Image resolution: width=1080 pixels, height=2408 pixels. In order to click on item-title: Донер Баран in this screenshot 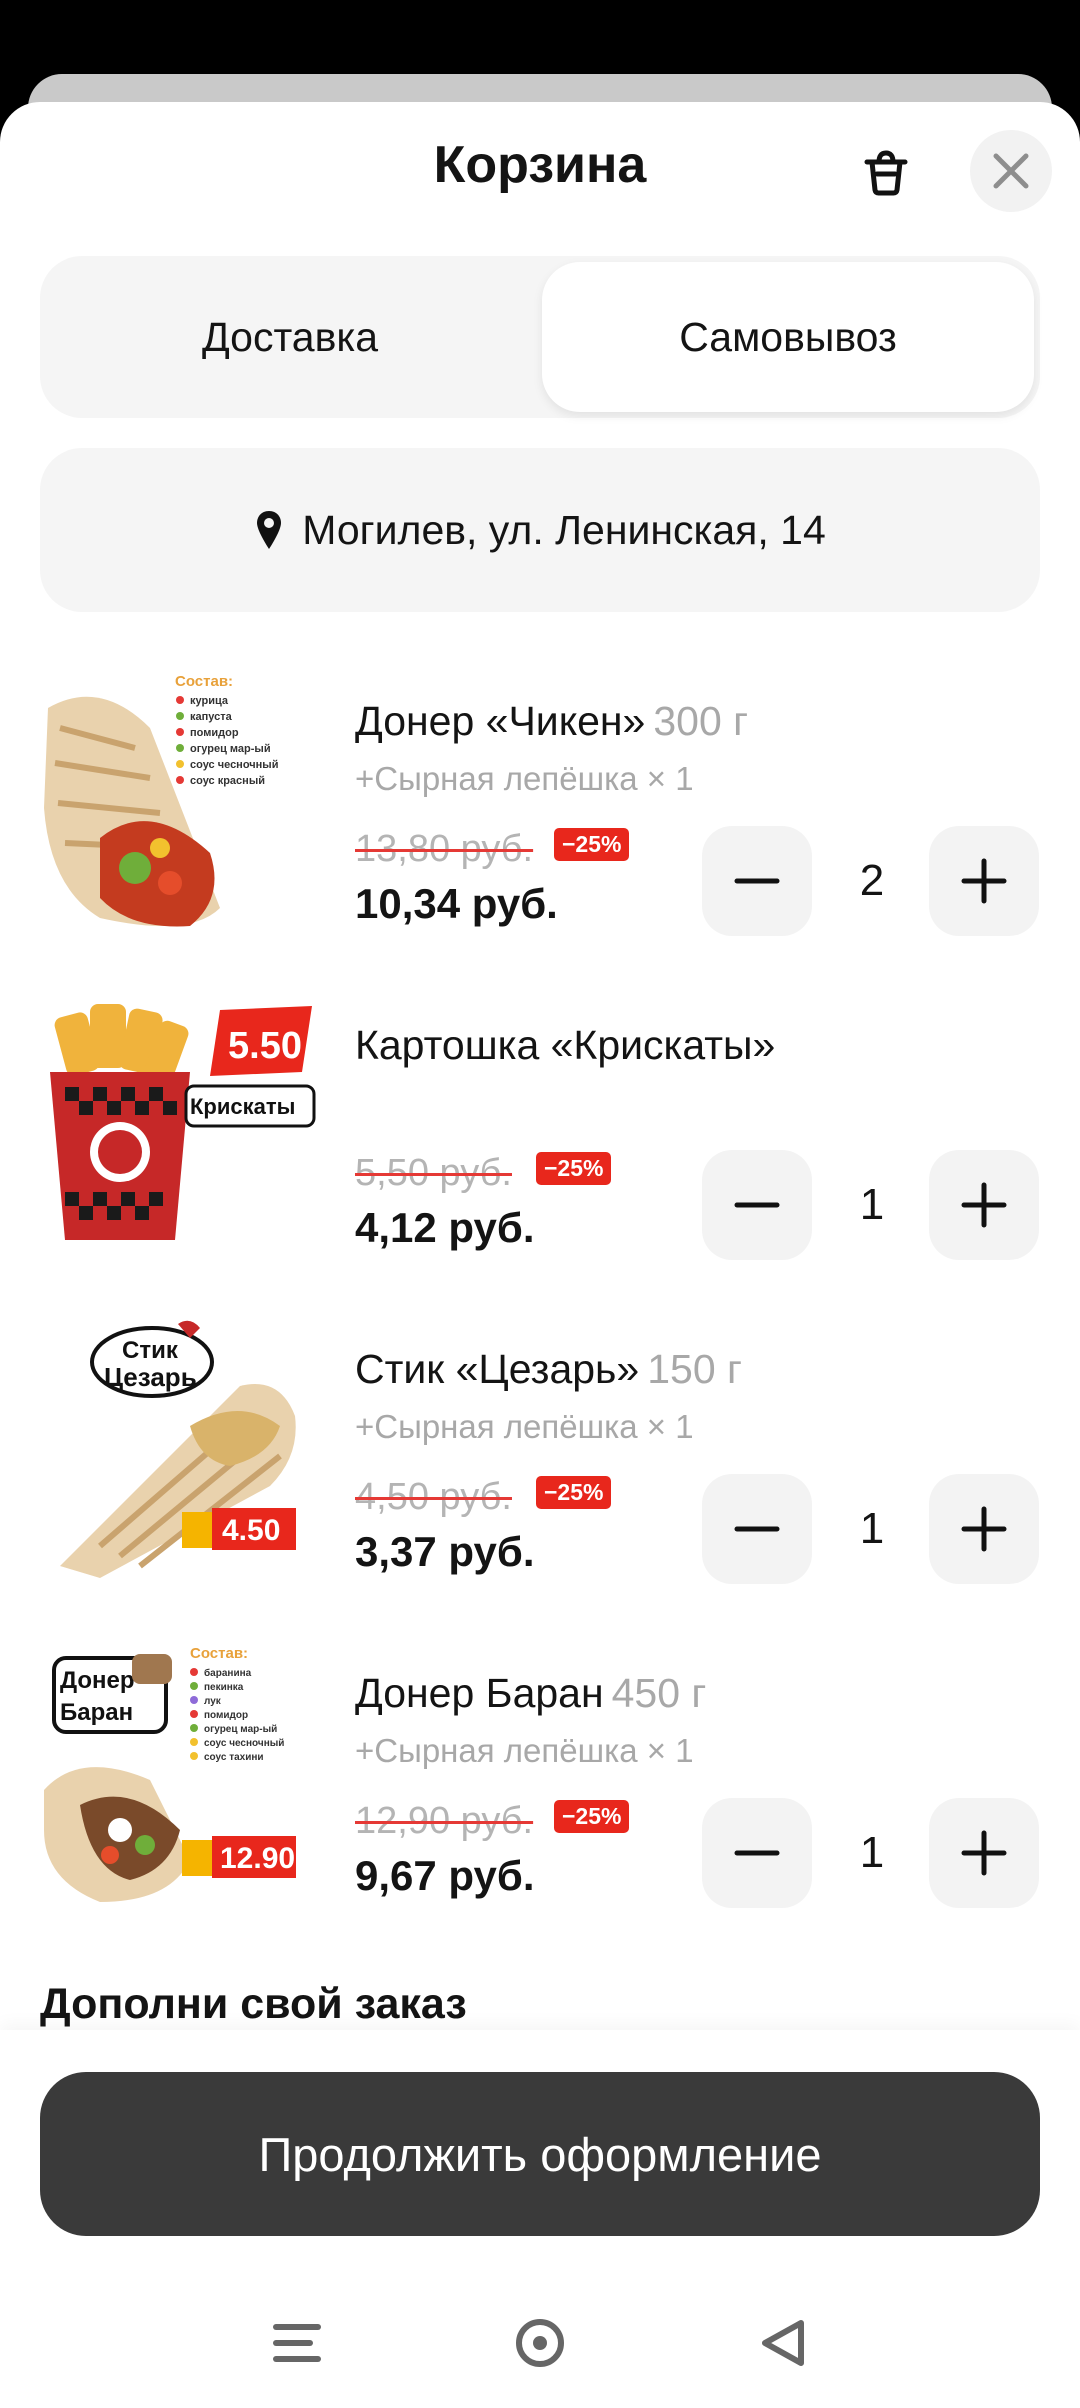, I will do `click(479, 1693)`.